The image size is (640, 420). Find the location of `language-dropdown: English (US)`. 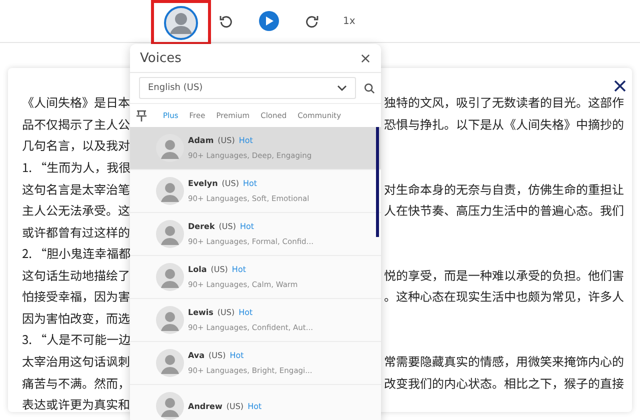

language-dropdown: English (US) is located at coordinates (247, 88).